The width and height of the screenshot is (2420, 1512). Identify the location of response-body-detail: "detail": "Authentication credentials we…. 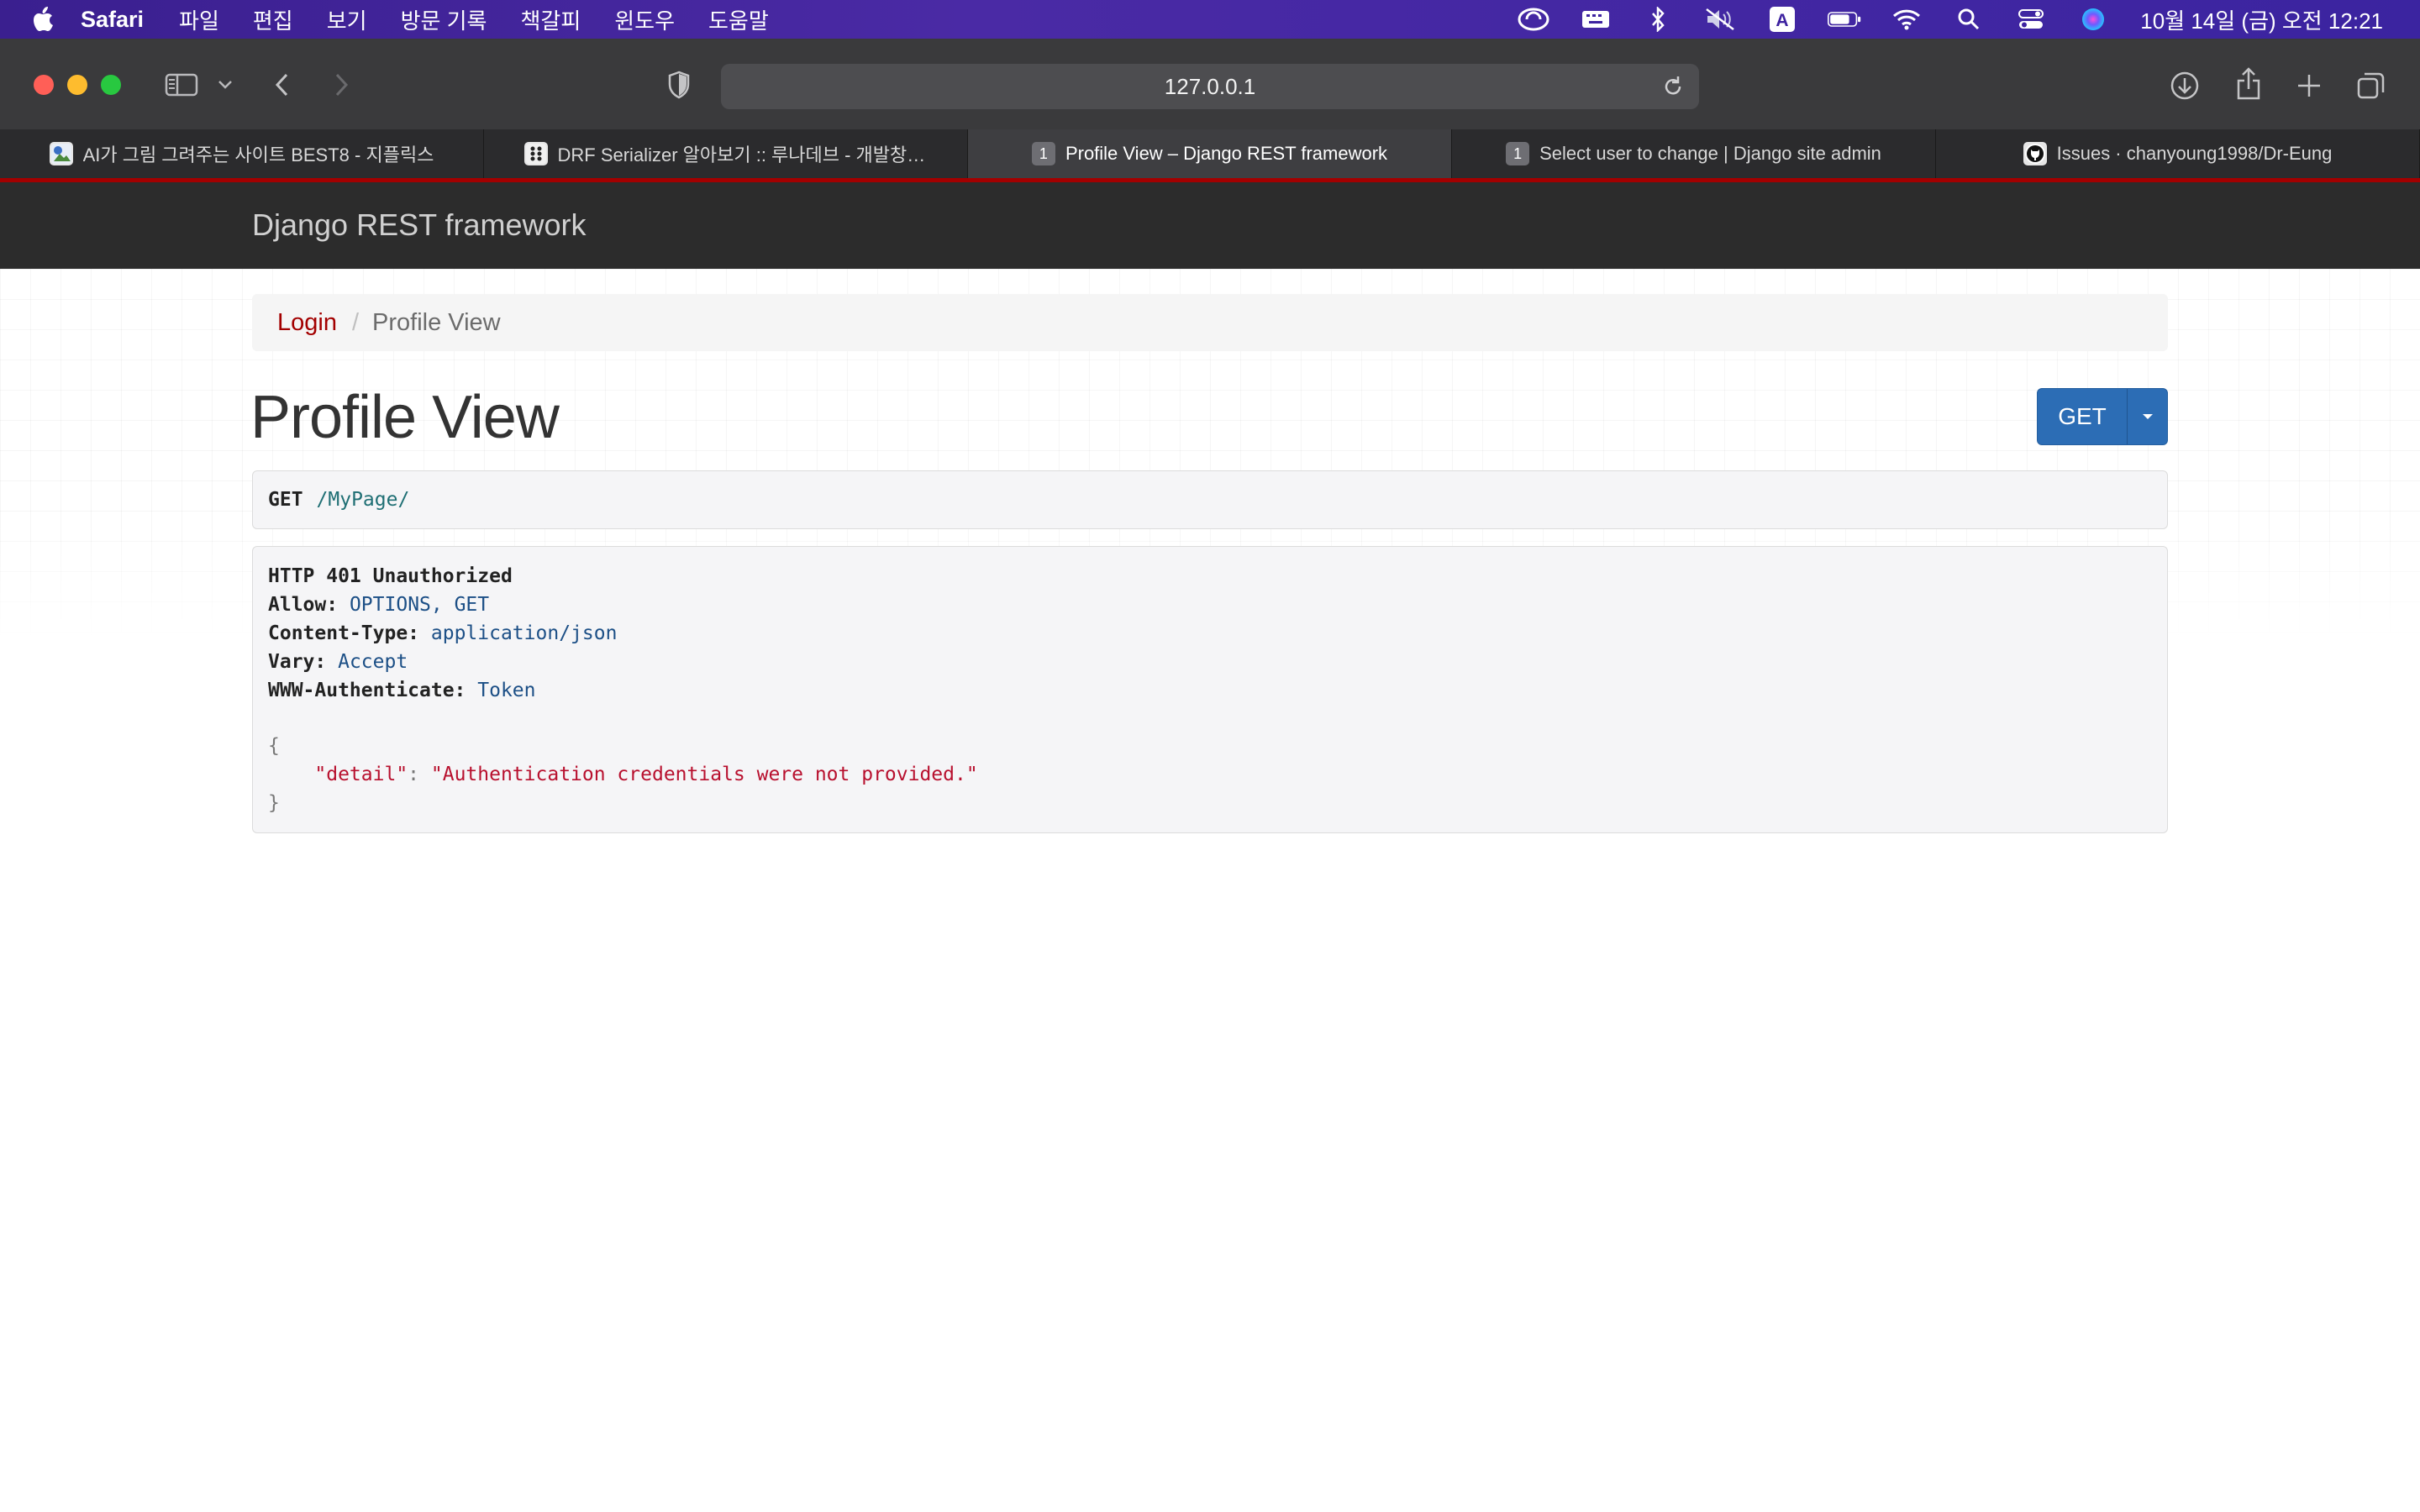
(646, 774).